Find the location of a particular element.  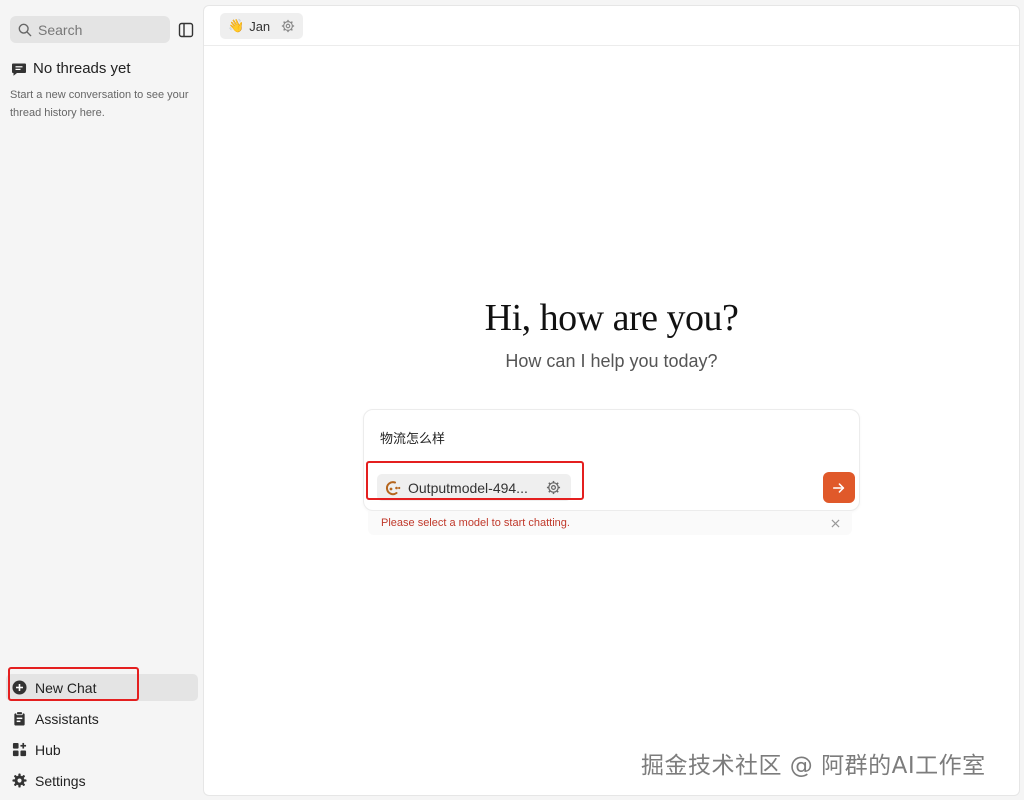

sidebar-item-assistants: Assistants is located at coordinates (102, 718).